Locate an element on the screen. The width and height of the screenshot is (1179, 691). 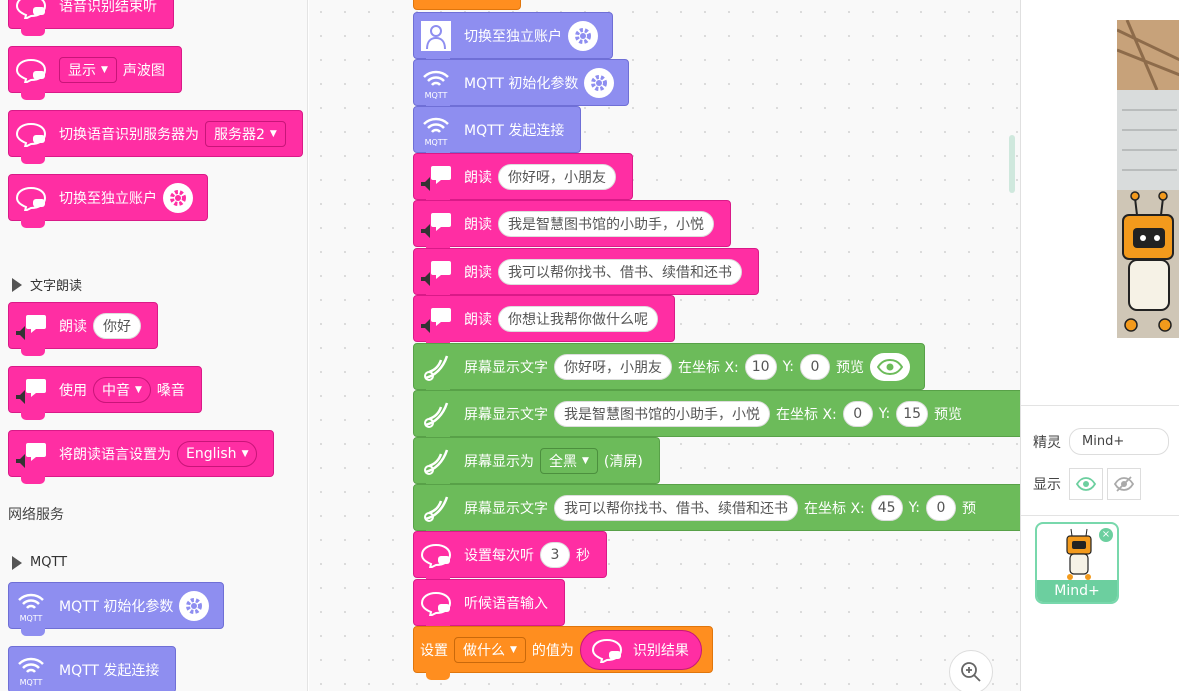
read-text-input: 你想让我帮你做什么呢 is located at coordinates (578, 318).